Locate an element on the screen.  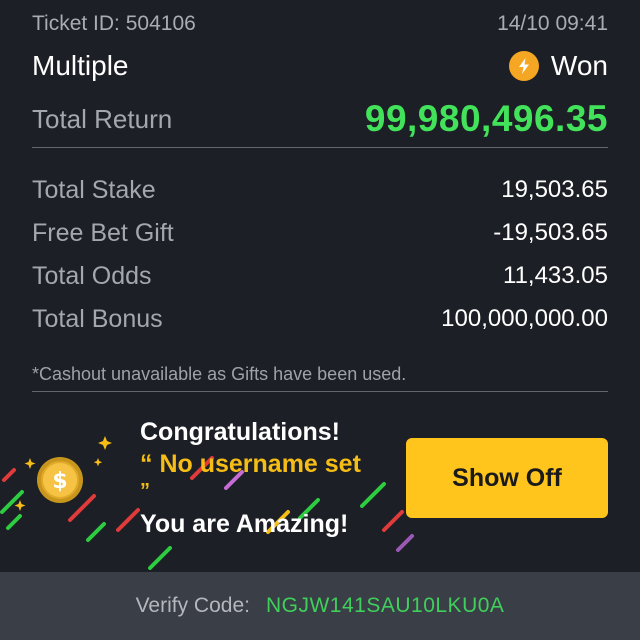
amazing-text: You are Amazing! is located at coordinates (244, 524).